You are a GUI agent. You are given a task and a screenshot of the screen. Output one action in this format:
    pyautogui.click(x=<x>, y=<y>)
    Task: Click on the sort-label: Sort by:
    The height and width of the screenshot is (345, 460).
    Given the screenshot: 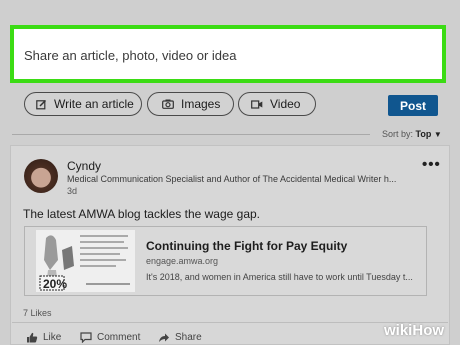 What is the action you would take?
    pyautogui.click(x=398, y=134)
    